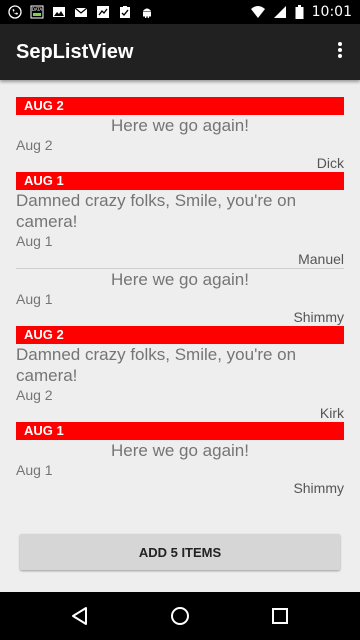 The image size is (360, 640). What do you see at coordinates (331, 413) in the screenshot?
I see `item-author: Kirk` at bounding box center [331, 413].